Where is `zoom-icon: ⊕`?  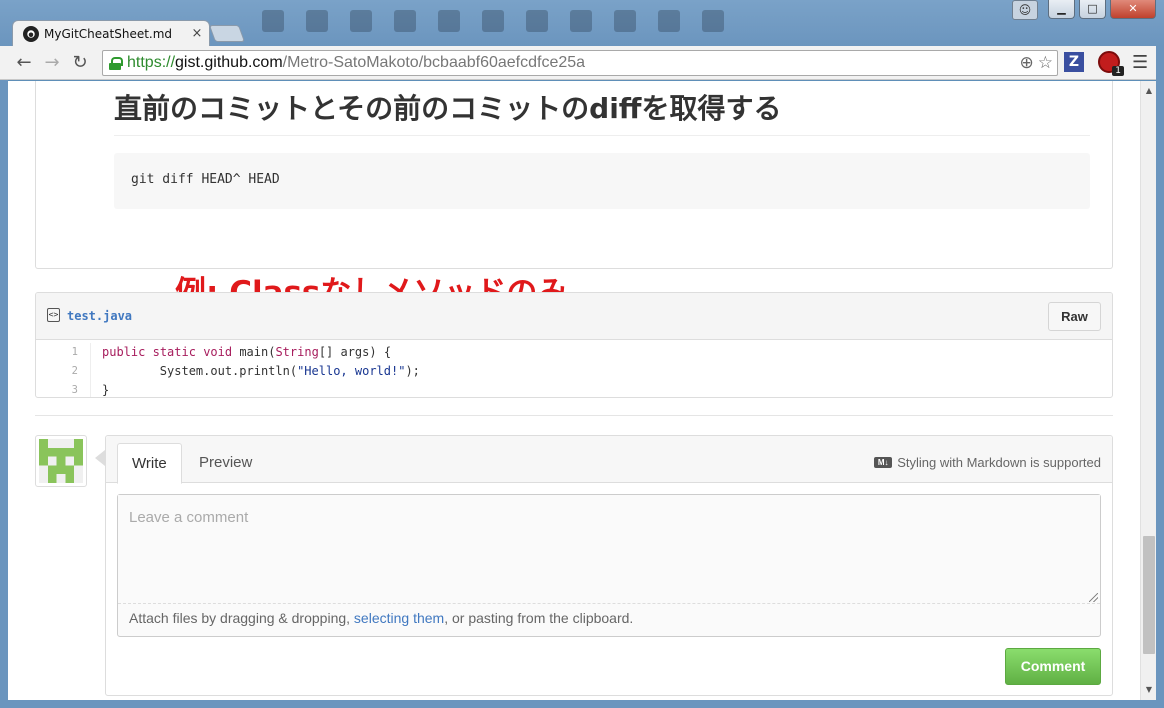
zoom-icon: ⊕ is located at coordinates (1027, 63).